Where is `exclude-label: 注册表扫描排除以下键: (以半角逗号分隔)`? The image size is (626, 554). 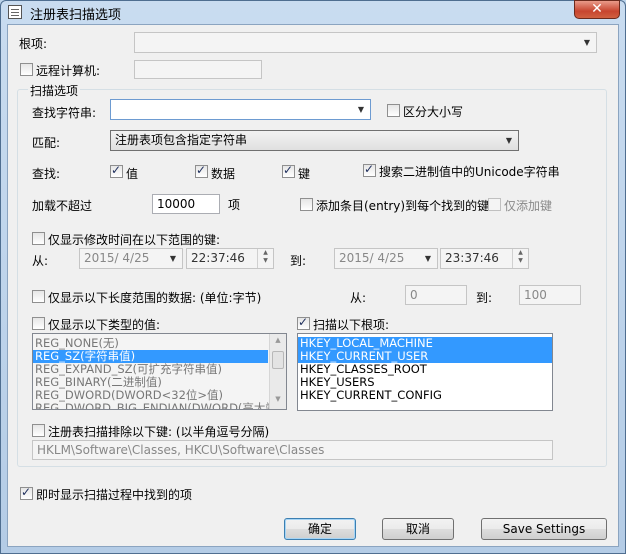
exclude-label: 注册表扫描排除以下键: (以半角逗号分隔) is located at coordinates (159, 432).